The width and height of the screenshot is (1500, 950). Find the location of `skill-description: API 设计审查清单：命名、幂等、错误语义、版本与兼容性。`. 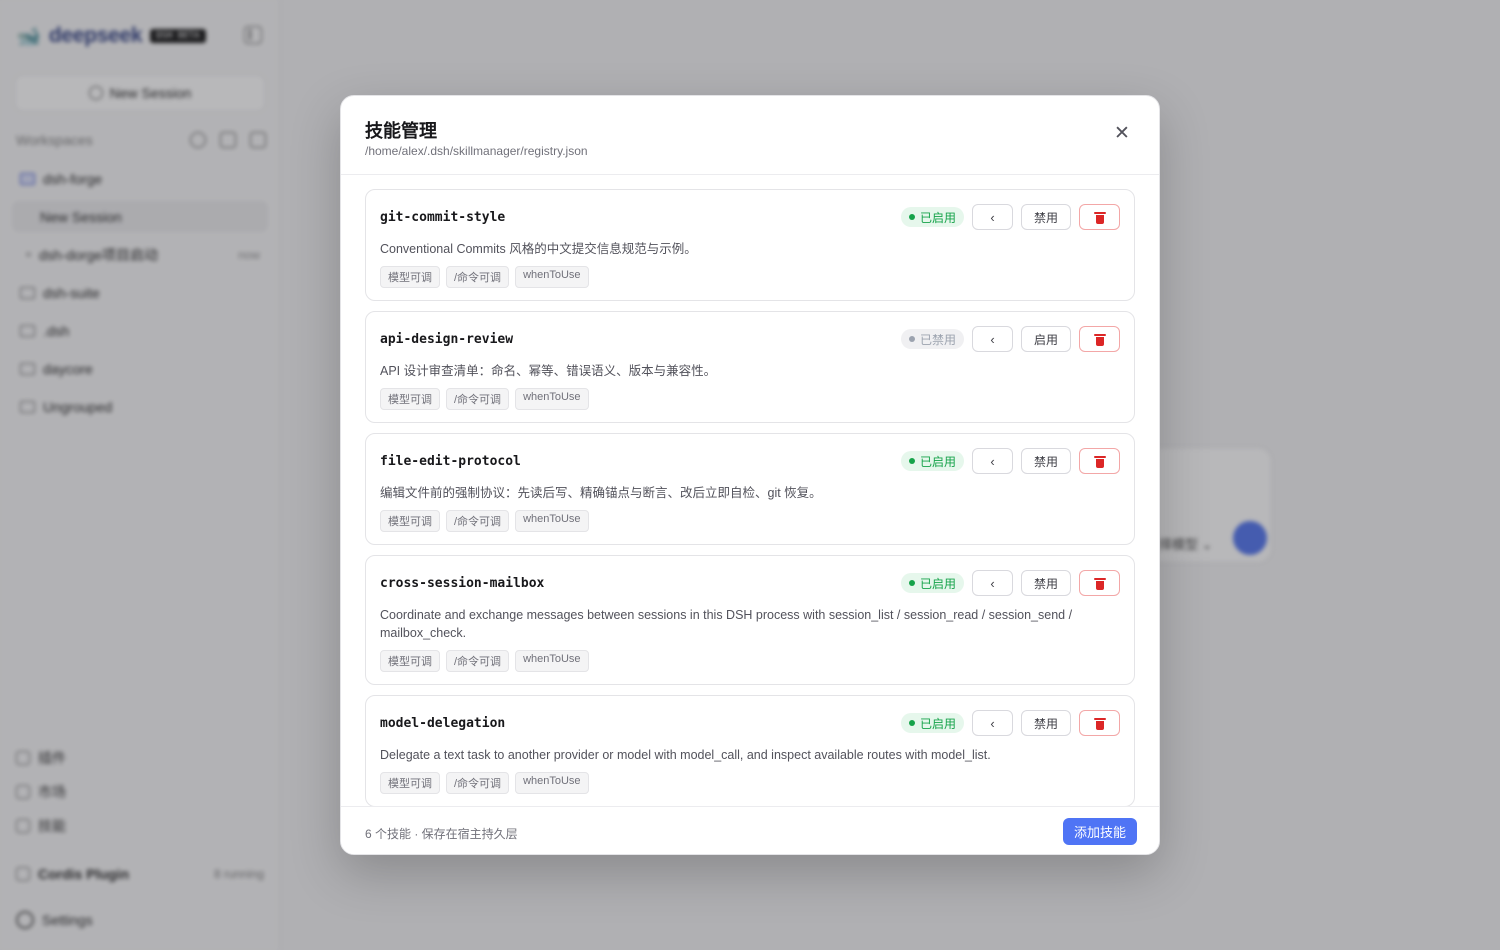

skill-description: API 设计审查清单：命名、幂等、错误语义、版本与兼容性。 is located at coordinates (548, 371).